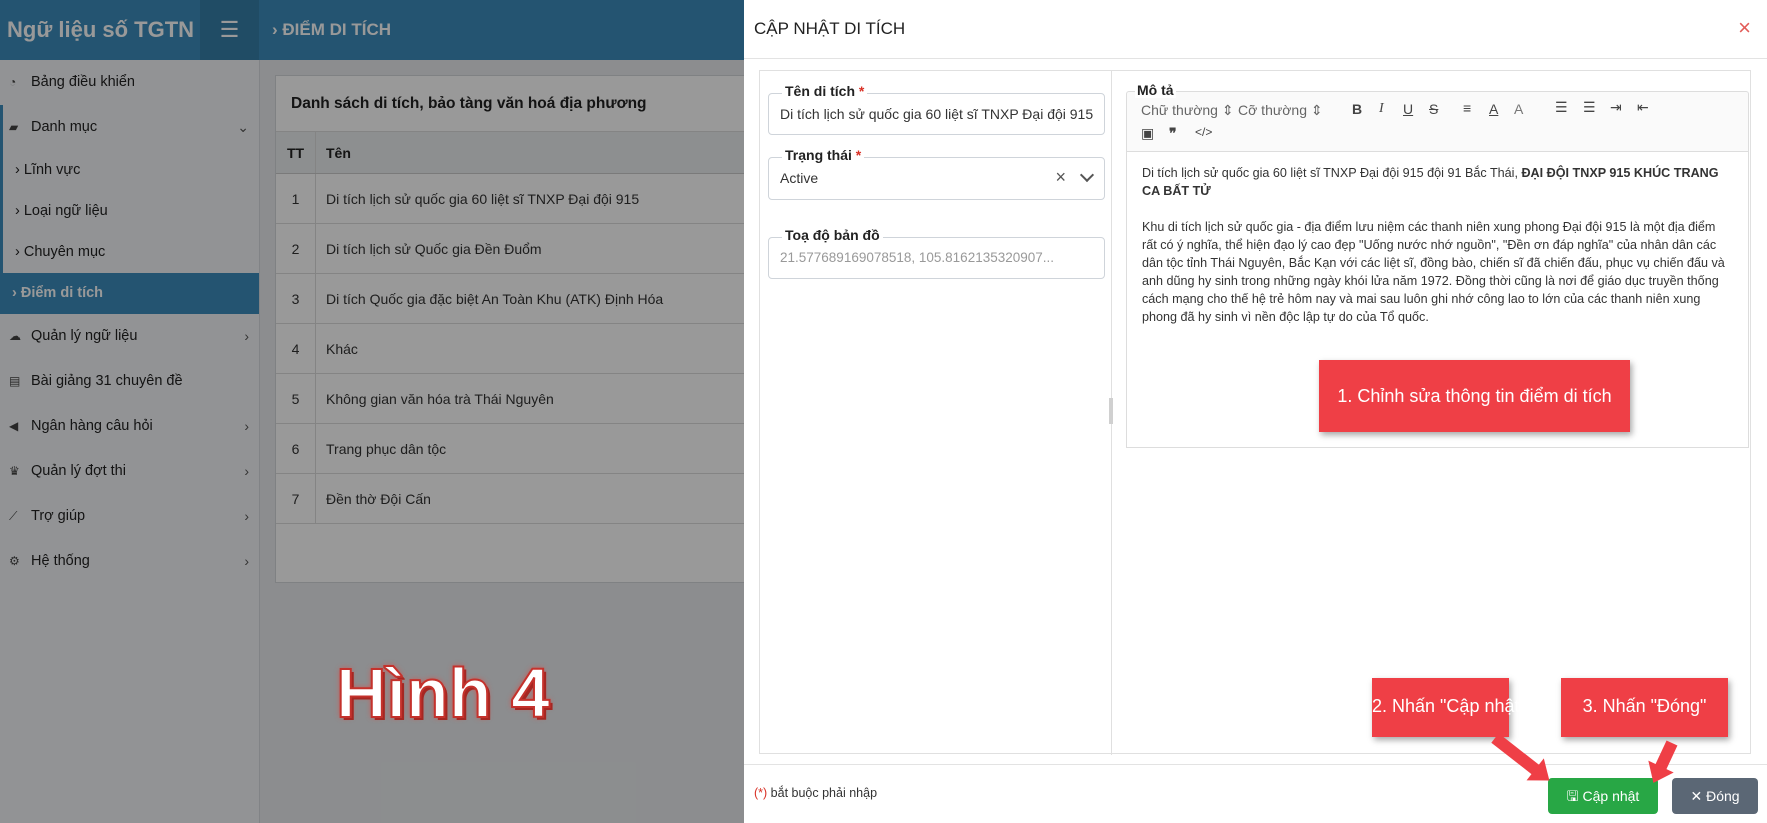  I want to click on map-coords-label: Toạ độ bản đồ, so click(832, 235).